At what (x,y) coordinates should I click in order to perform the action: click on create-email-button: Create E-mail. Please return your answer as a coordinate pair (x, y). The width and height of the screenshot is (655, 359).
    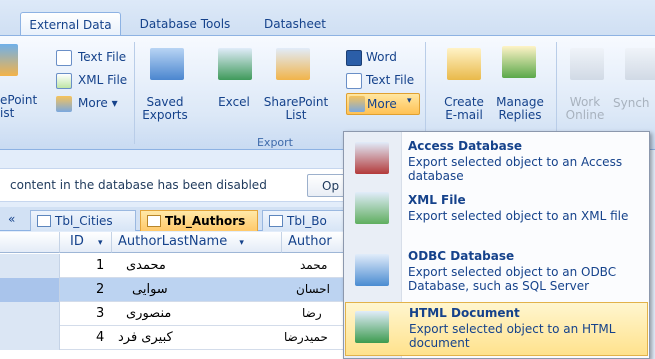
    Looking at the image, I should click on (464, 109).